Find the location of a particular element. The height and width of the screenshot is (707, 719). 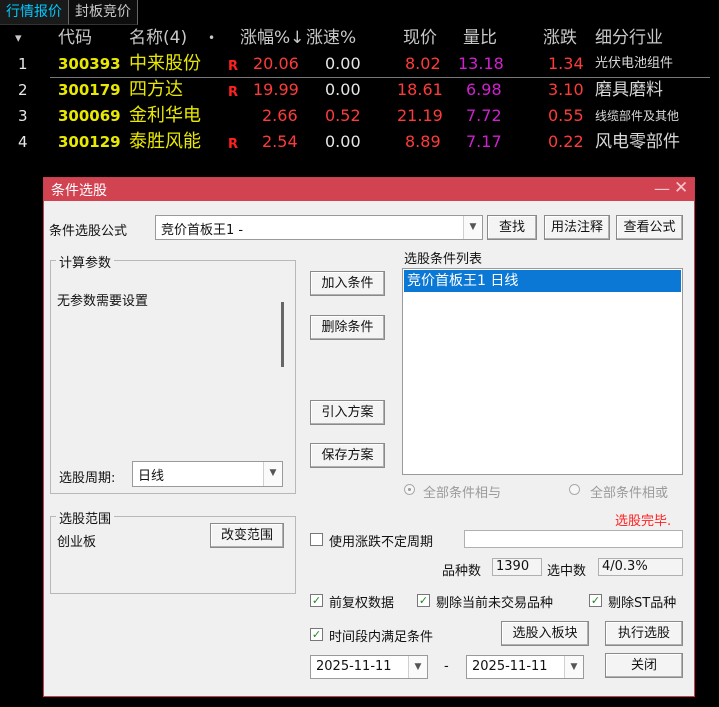

change: 0.55 is located at coordinates (566, 115).